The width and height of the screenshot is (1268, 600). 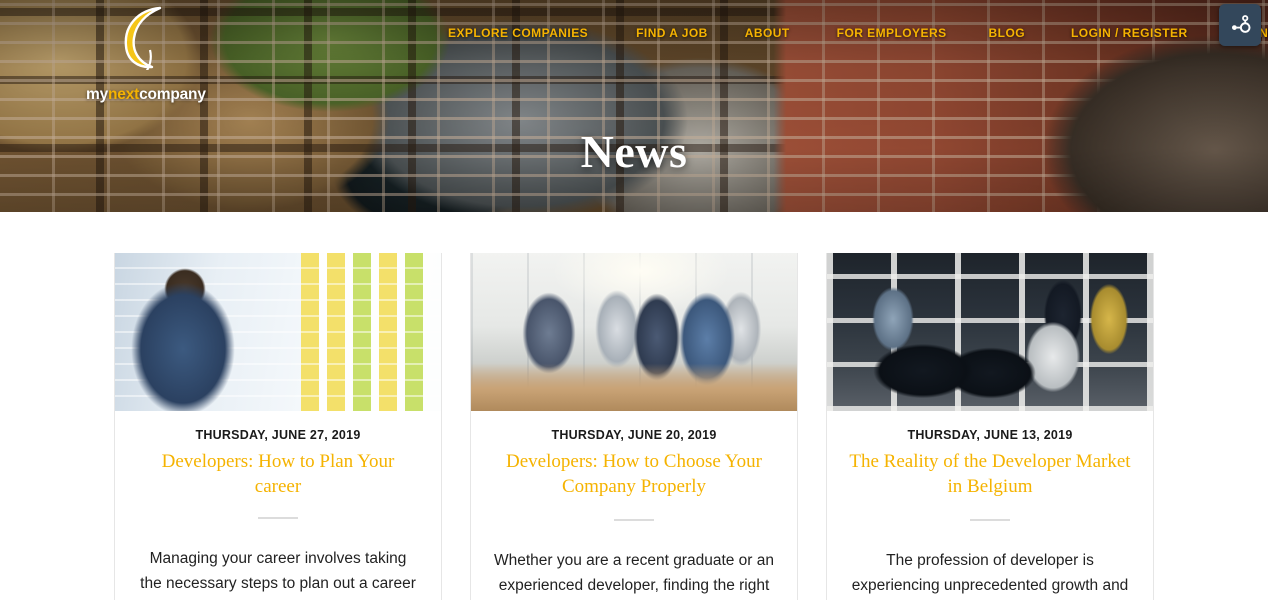 I want to click on news-card-date: THURSDAY, JUNE 20, 2019, so click(x=634, y=435).